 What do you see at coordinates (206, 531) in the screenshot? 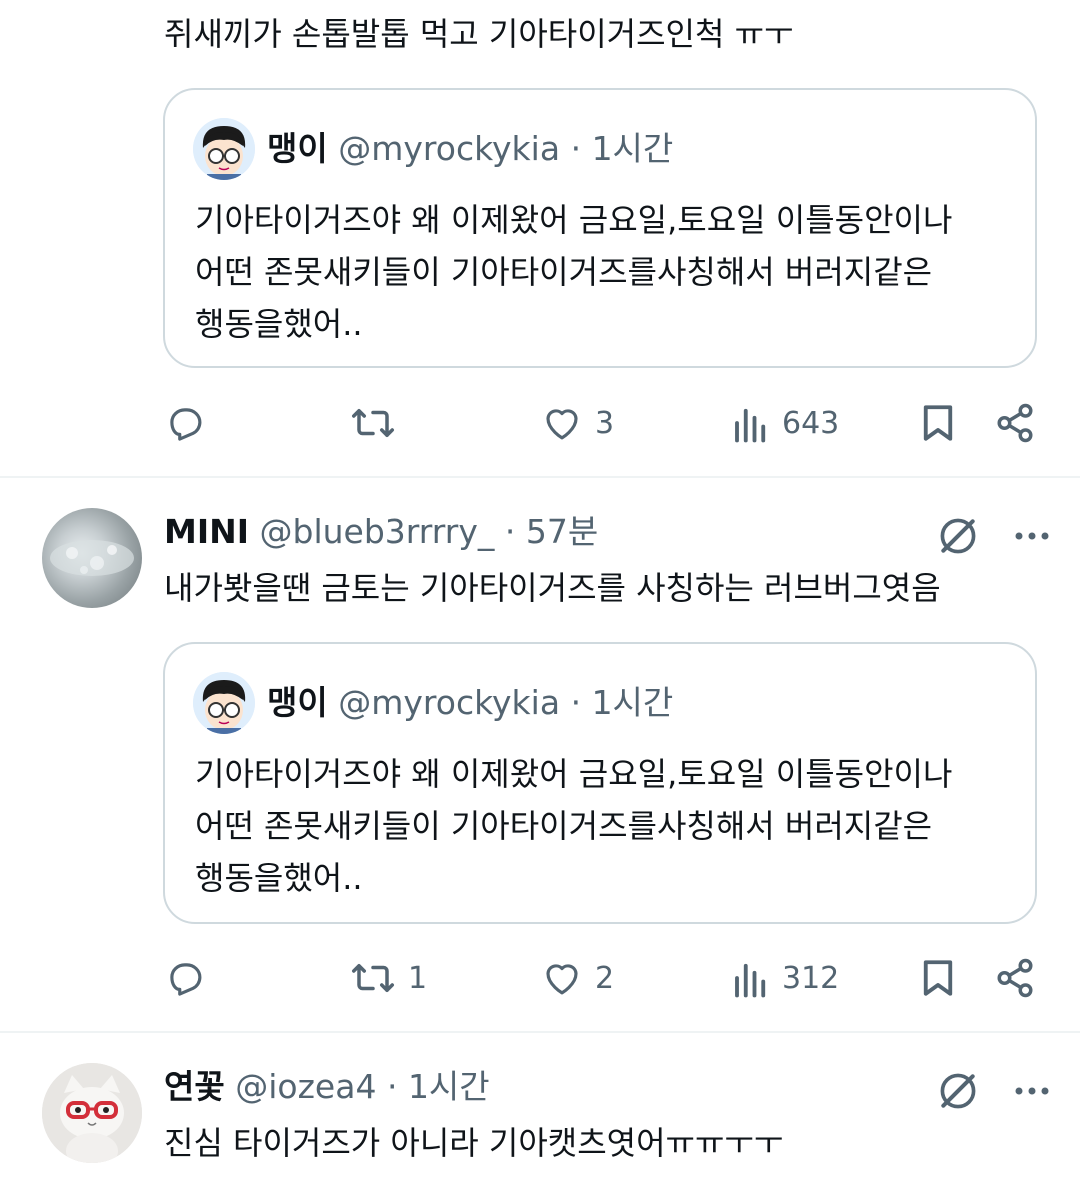
I see `author-name: MINI` at bounding box center [206, 531].